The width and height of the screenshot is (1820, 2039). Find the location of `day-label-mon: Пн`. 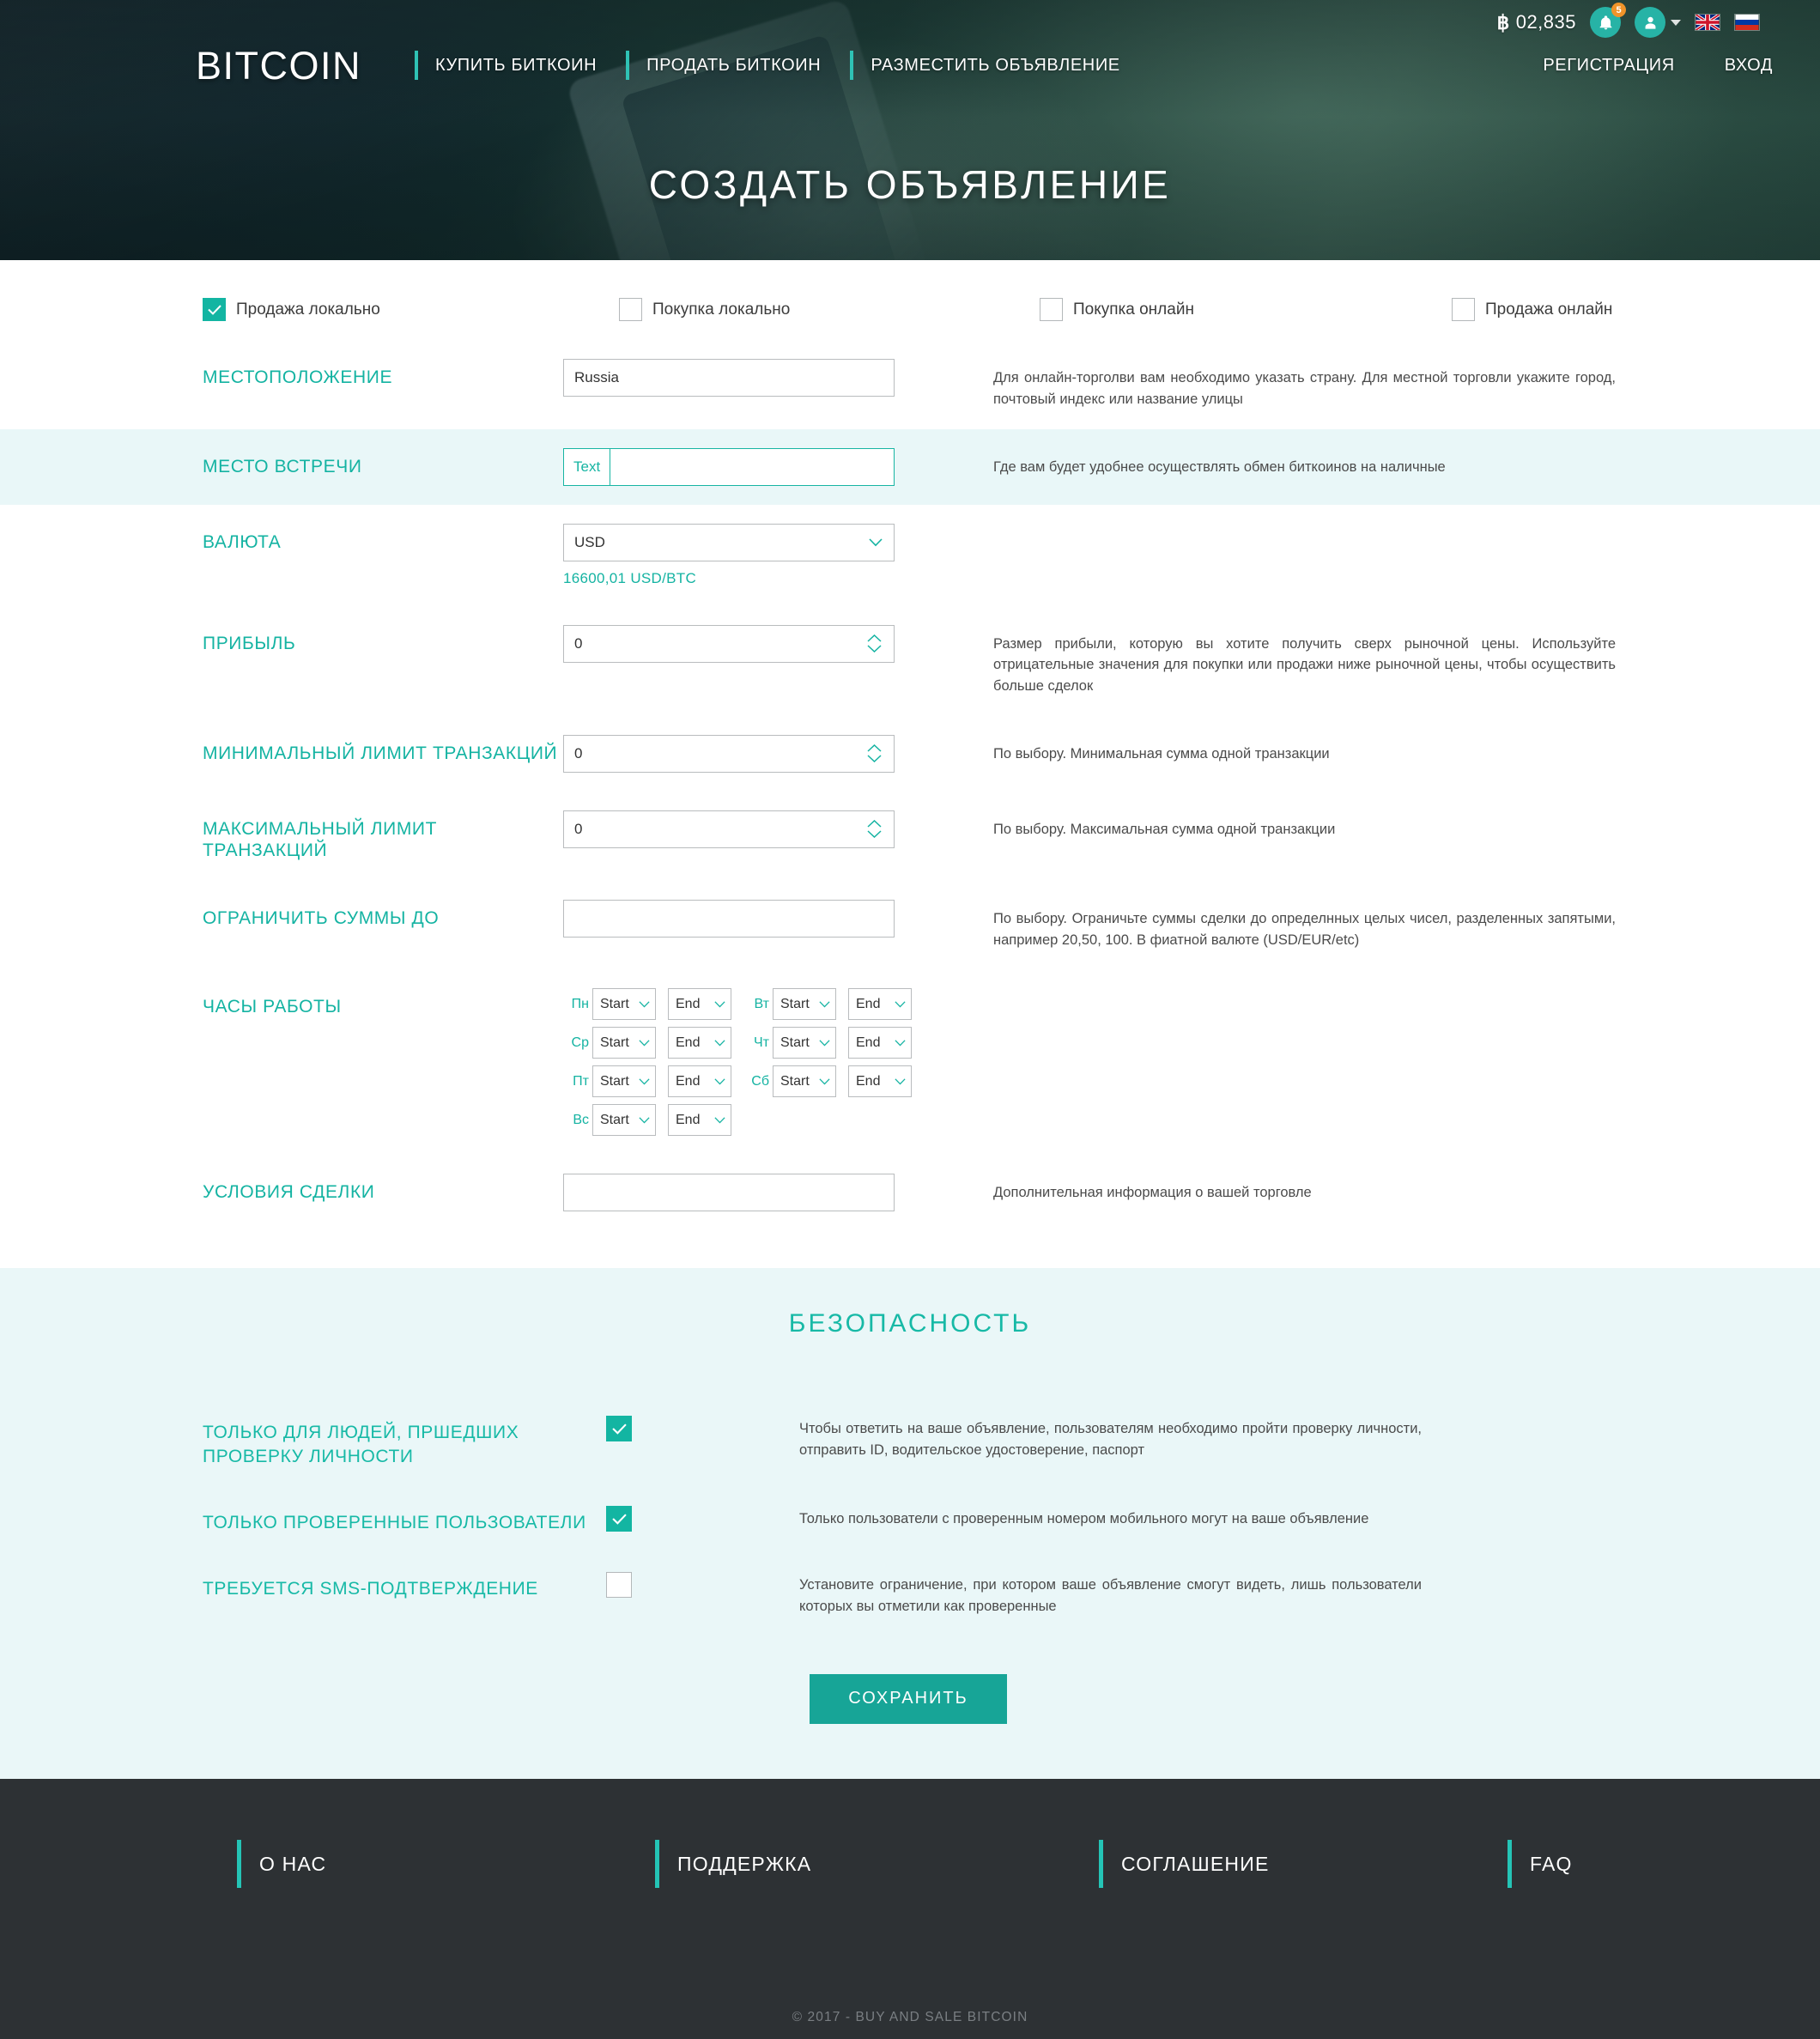

day-label-mon: Пн is located at coordinates (580, 1003).